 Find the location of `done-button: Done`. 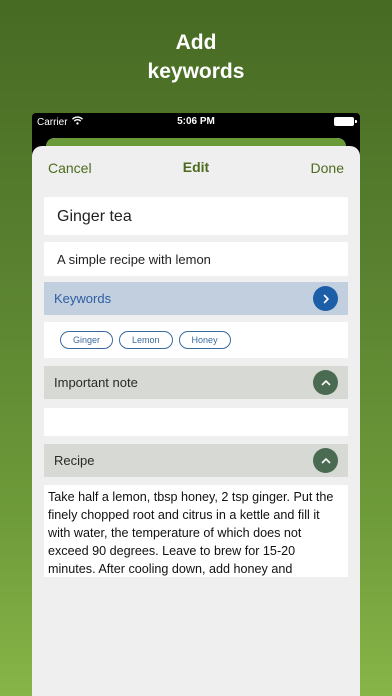

done-button: Done is located at coordinates (327, 168).